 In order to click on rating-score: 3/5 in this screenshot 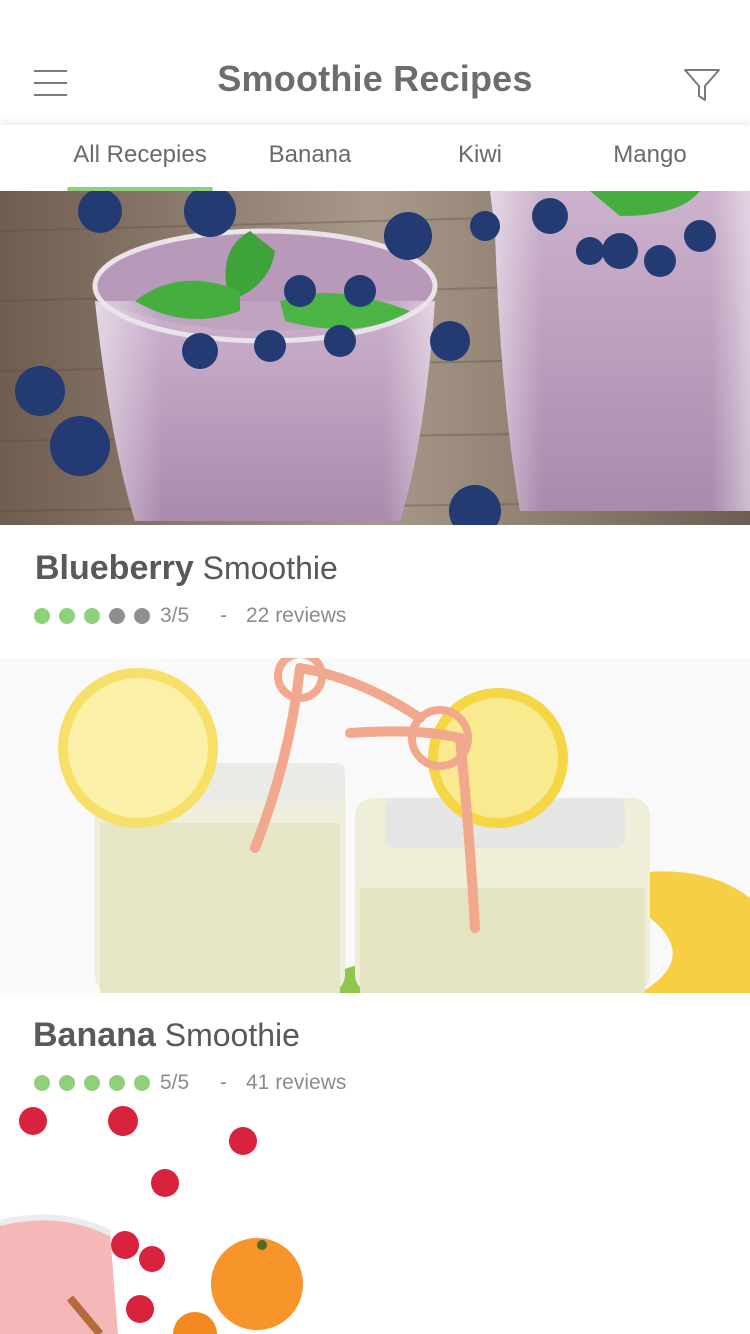, I will do `click(175, 615)`.